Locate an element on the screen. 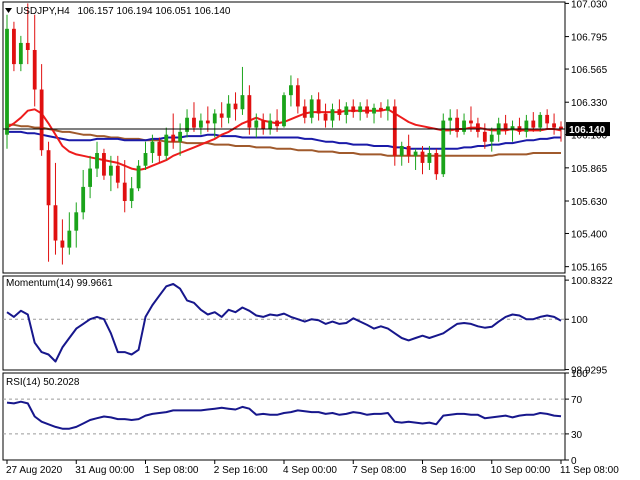  price-tick-label: 107.030 is located at coordinates (589, 5).